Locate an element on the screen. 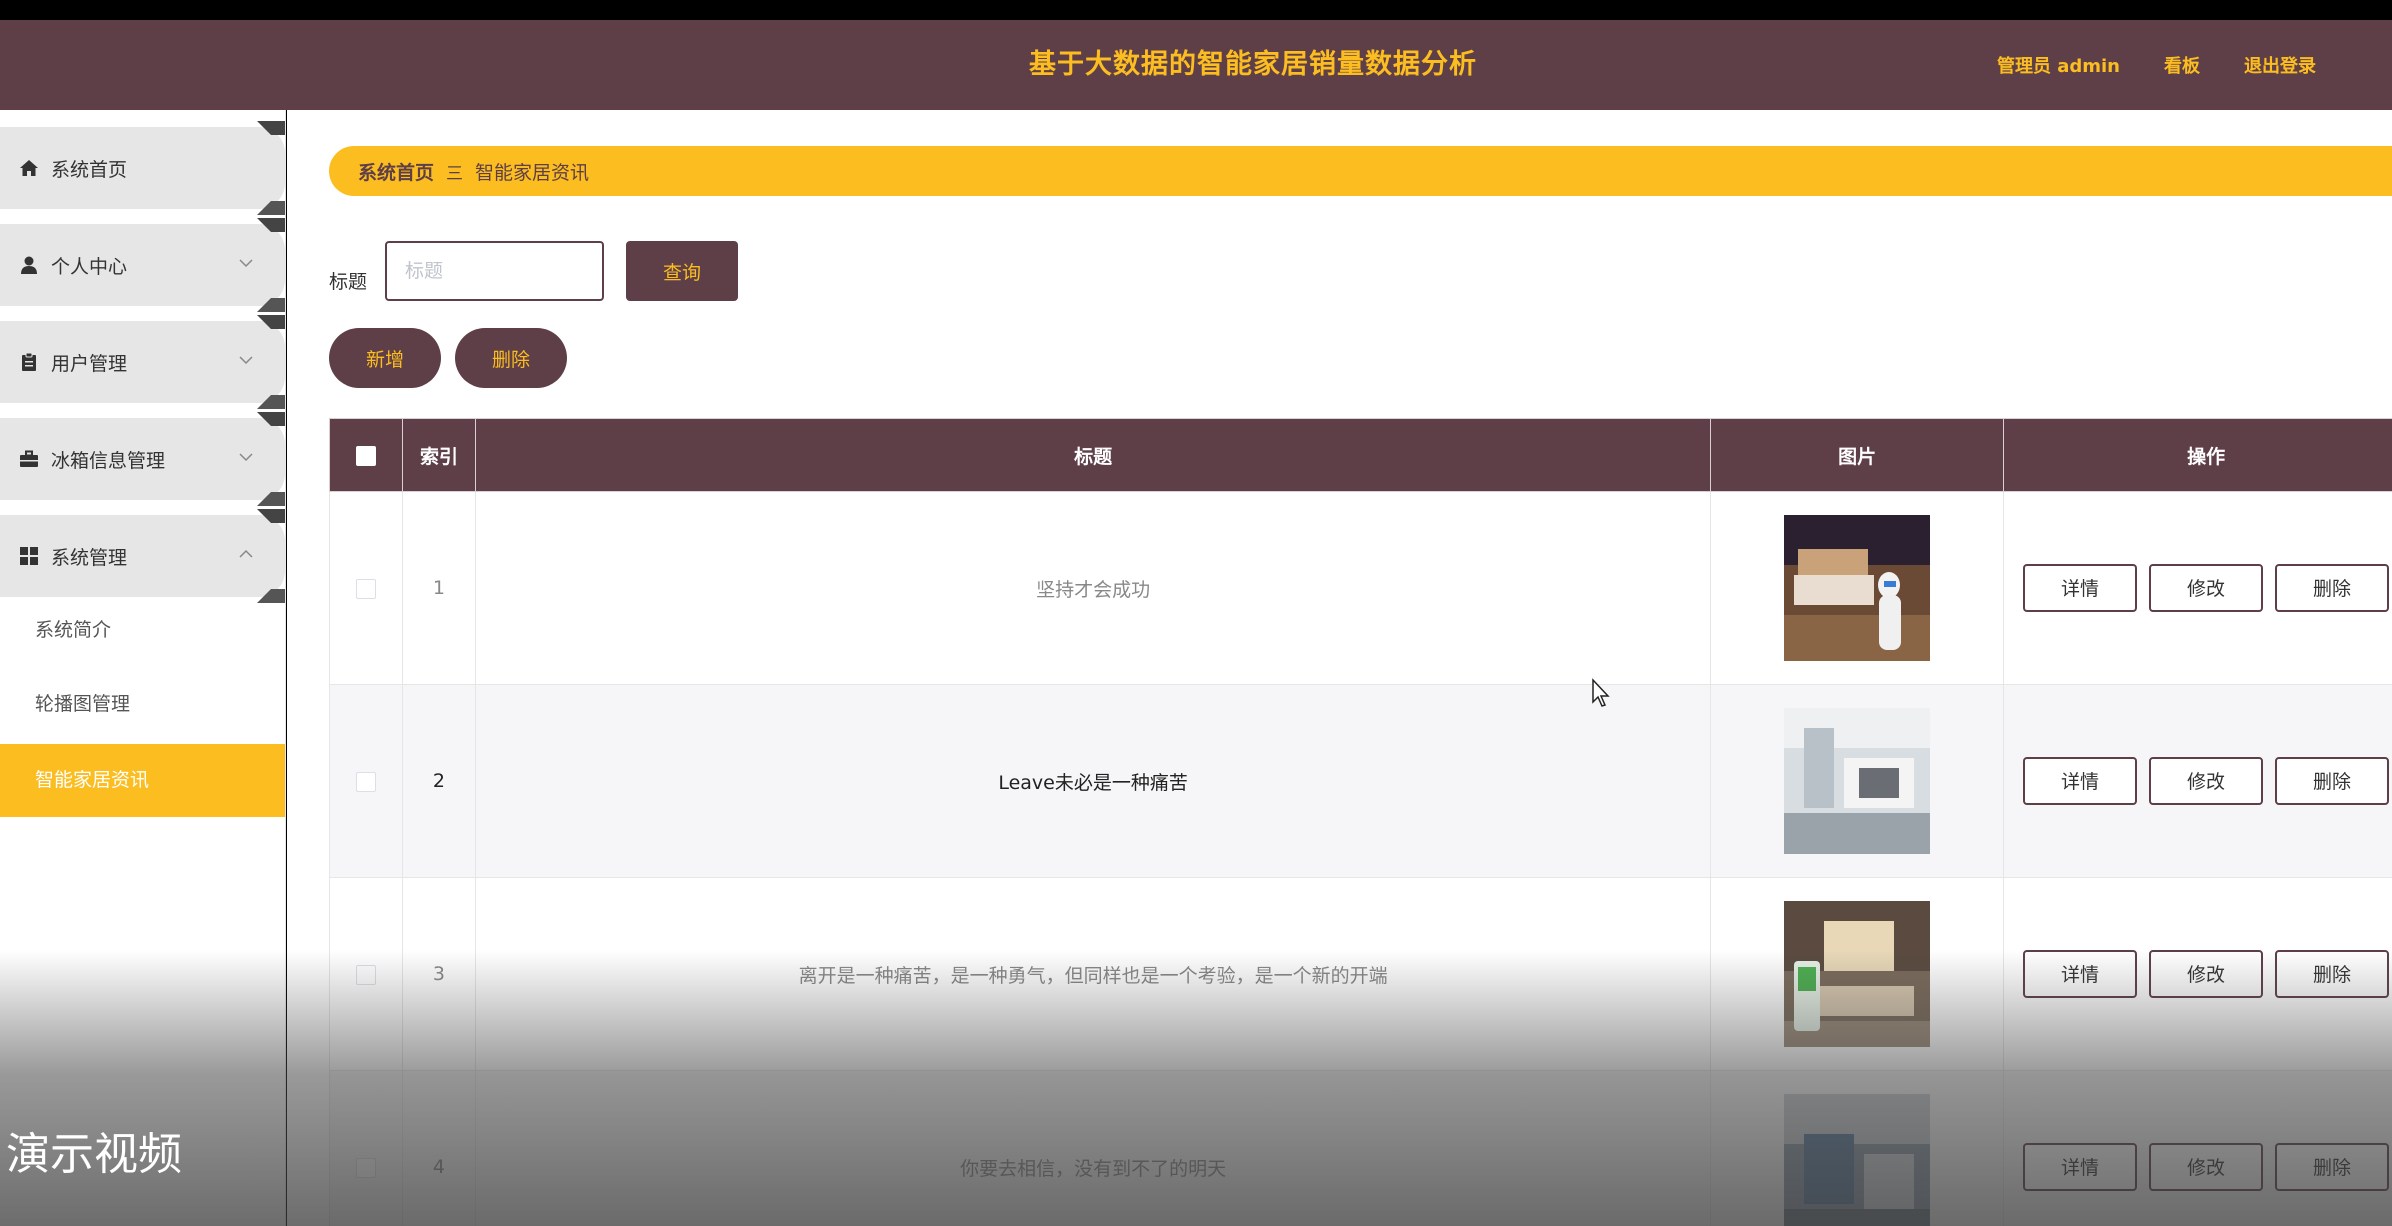  index-header: 索引 is located at coordinates (438, 455).